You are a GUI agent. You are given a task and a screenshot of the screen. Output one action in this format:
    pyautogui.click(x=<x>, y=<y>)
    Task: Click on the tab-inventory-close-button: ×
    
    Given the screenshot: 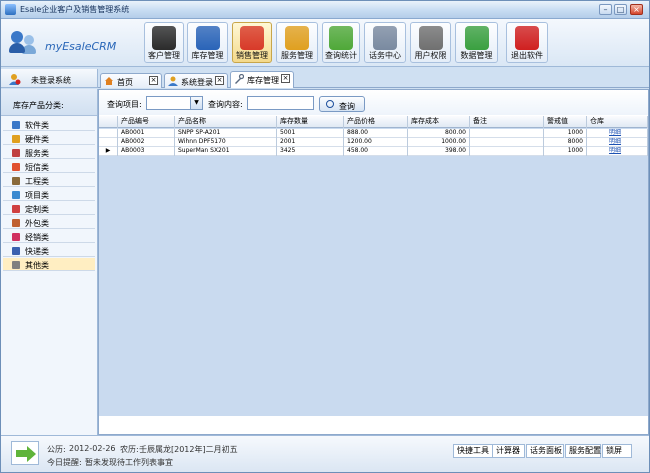 What is the action you would take?
    pyautogui.click(x=285, y=78)
    